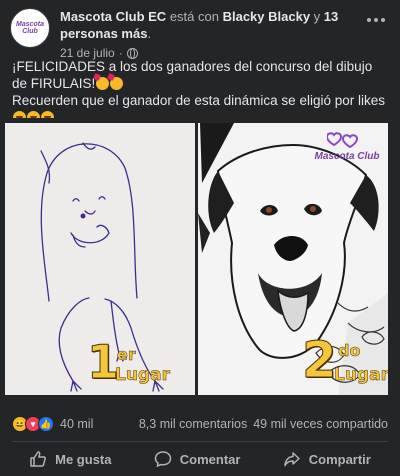 This screenshot has height=476, width=400. I want to click on author-name: Mascota Club EC, so click(113, 16).